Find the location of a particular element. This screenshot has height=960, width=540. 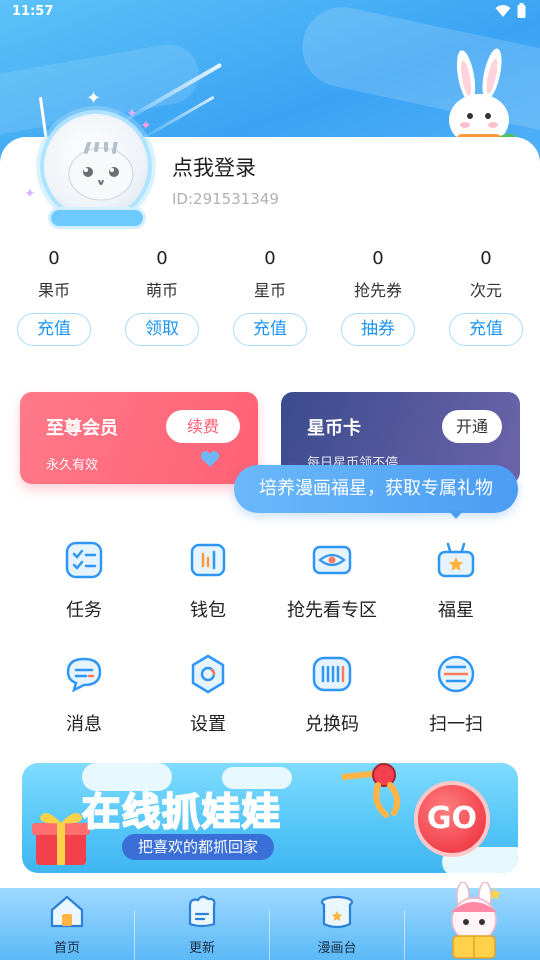

rabbit-avatar-icon is located at coordinates (101, 171).